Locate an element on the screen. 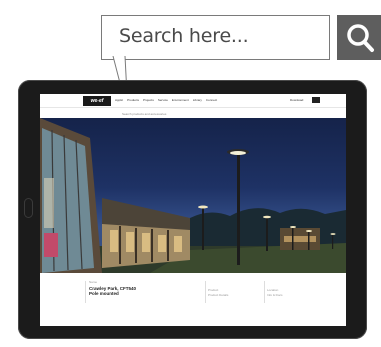 Image resolution: width=381 pixels, height=347 pixels. download-link: Download is located at coordinates (296, 100).